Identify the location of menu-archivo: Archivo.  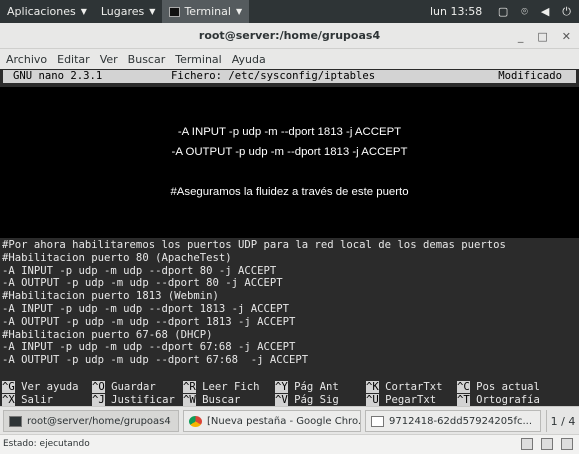
(26, 59).